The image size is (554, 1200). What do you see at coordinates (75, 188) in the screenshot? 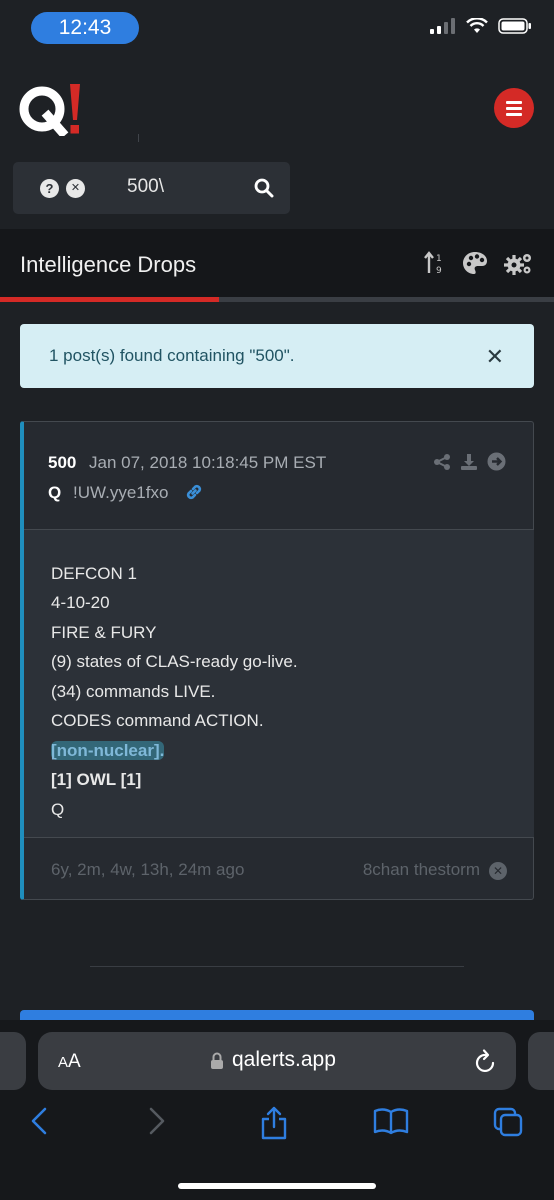
I see `clear-search-icon: ✕` at bounding box center [75, 188].